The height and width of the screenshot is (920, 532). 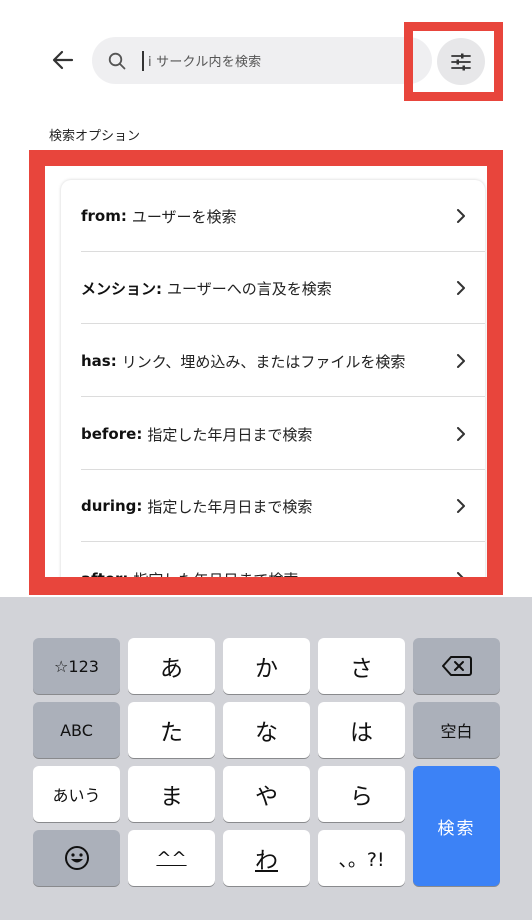 I want to click on key-sa: さ, so click(x=361, y=666).